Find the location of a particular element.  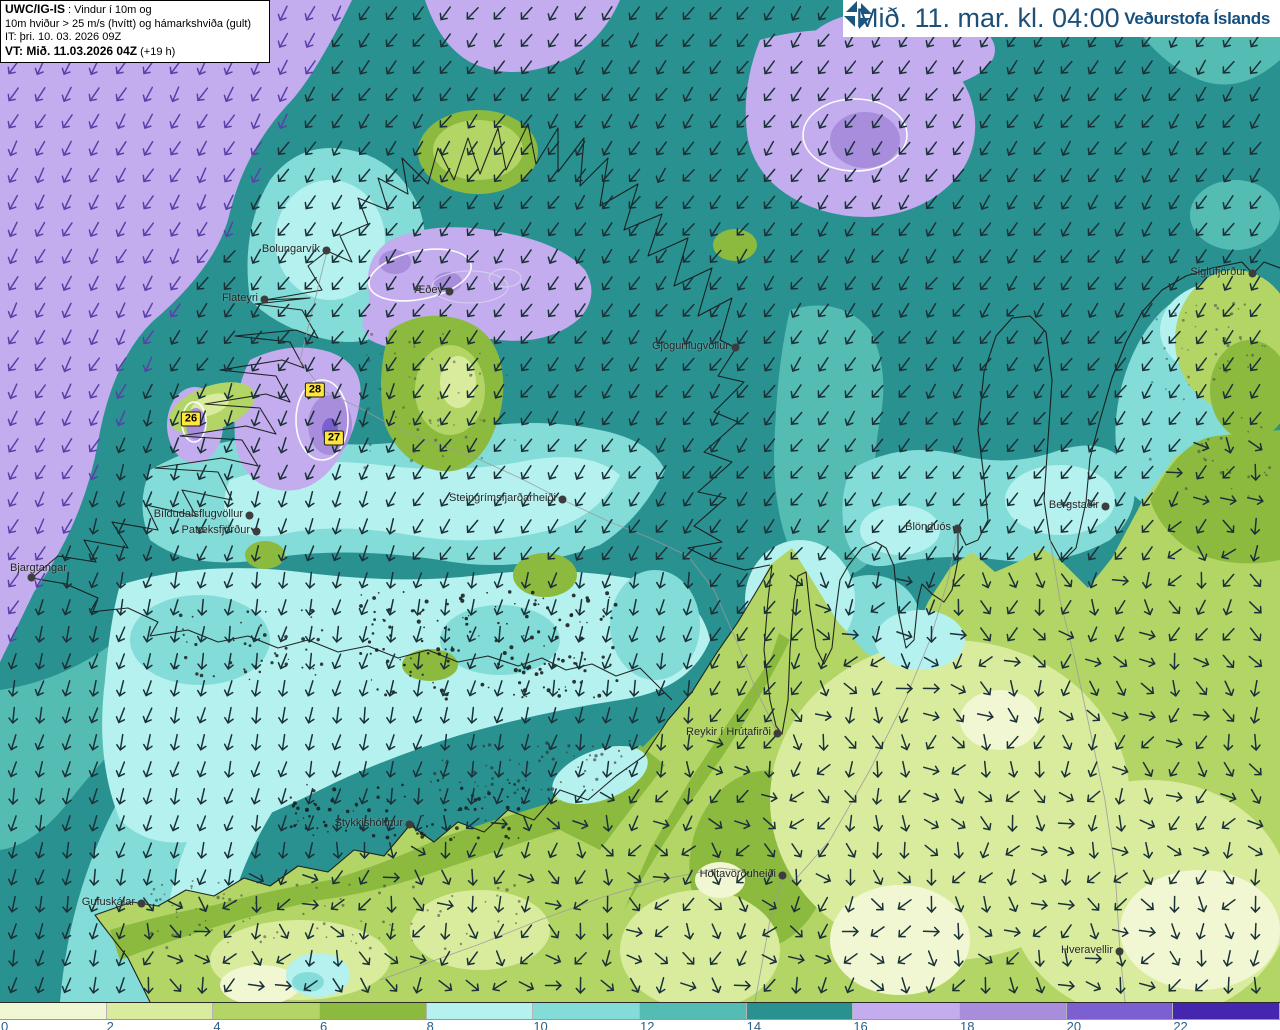

legend-tick: 6 is located at coordinates (324, 1024).